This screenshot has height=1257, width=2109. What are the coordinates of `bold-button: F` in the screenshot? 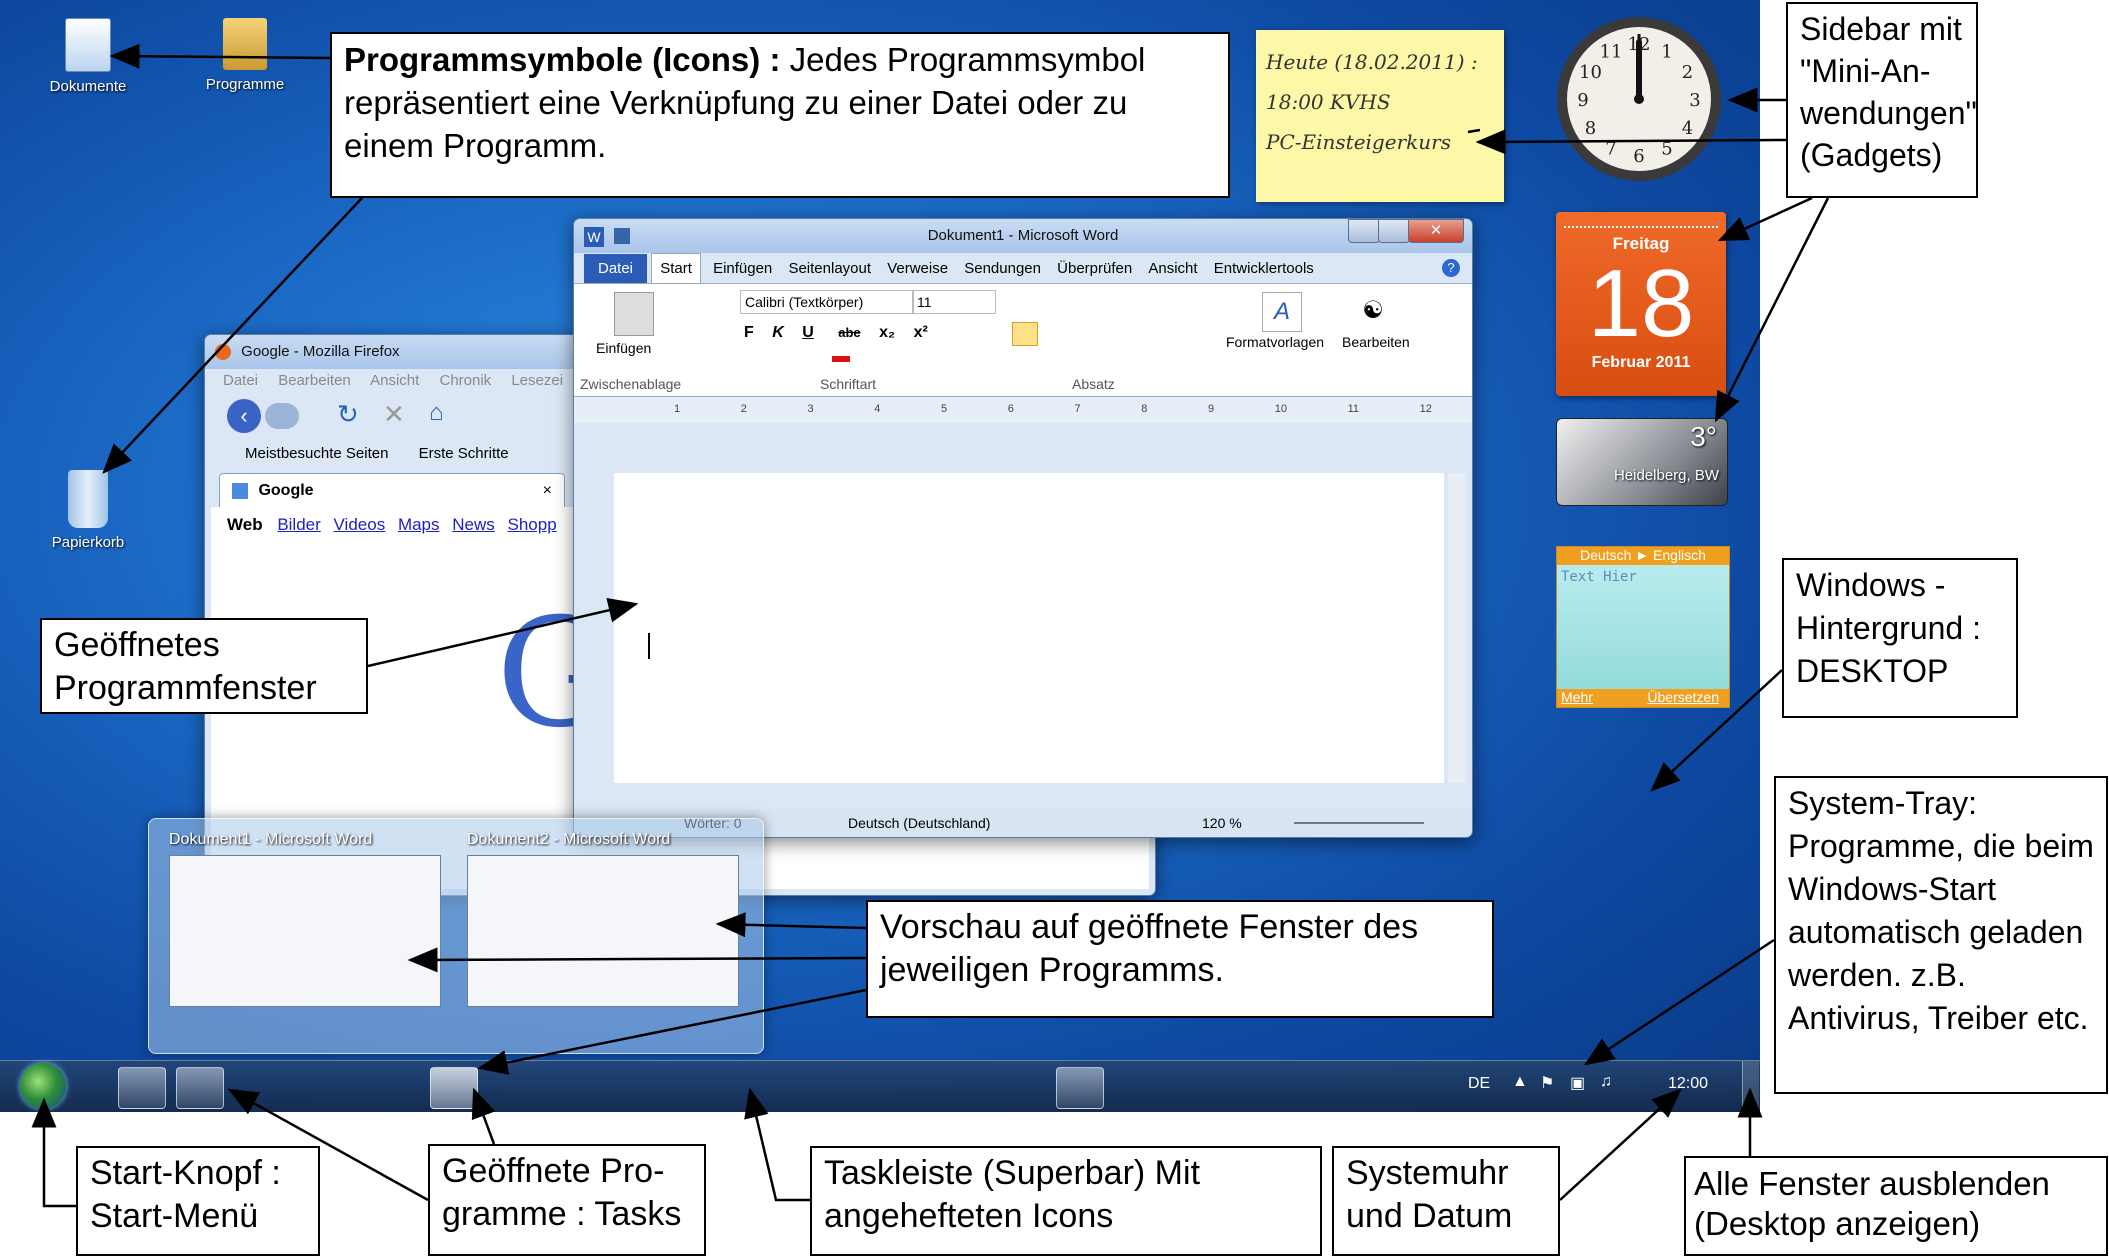 It's located at (749, 332).